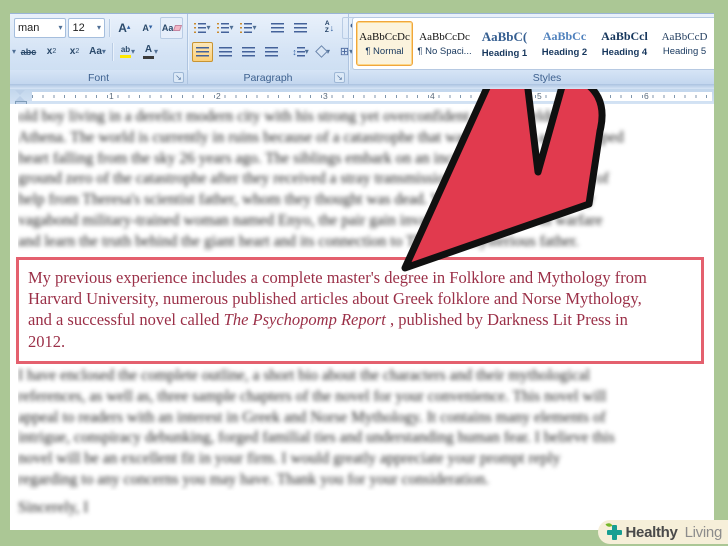  Describe the element at coordinates (384, 43) in the screenshot. I see `style-normal: AaBbCcDc ¶ Normal` at that location.